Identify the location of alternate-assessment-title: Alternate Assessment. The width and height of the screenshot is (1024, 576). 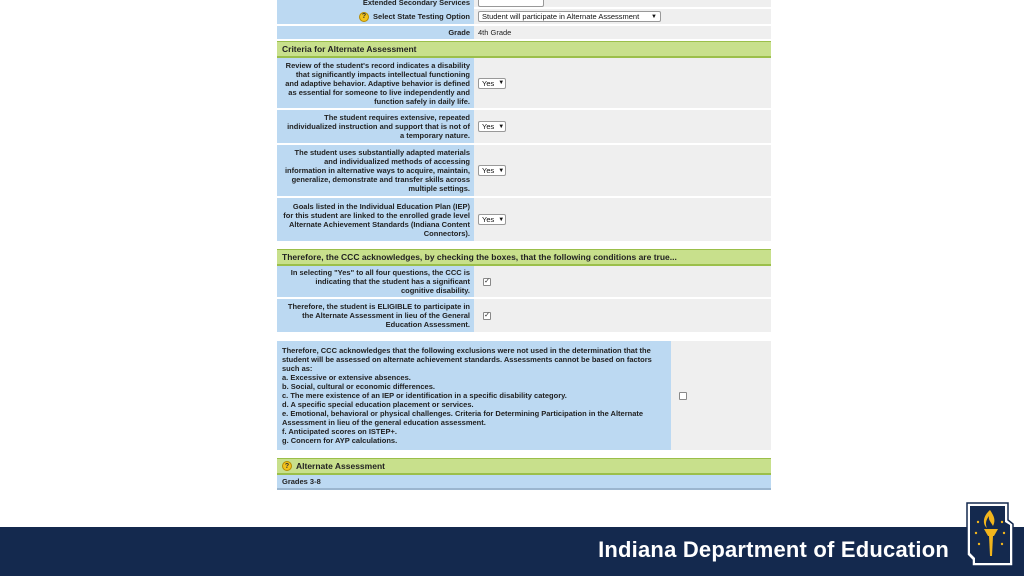
(340, 466).